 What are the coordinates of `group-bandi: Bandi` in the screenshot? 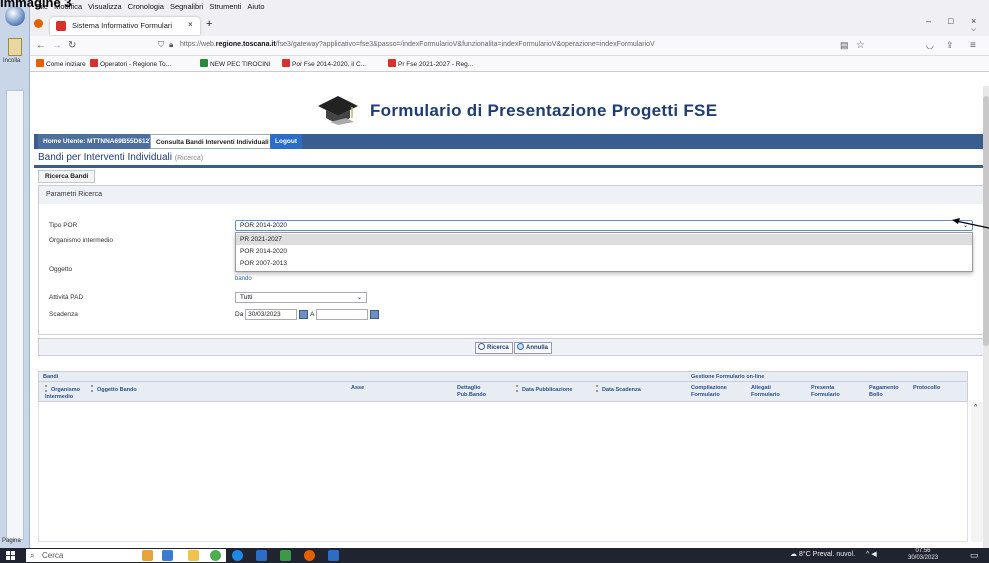 It's located at (51, 377).